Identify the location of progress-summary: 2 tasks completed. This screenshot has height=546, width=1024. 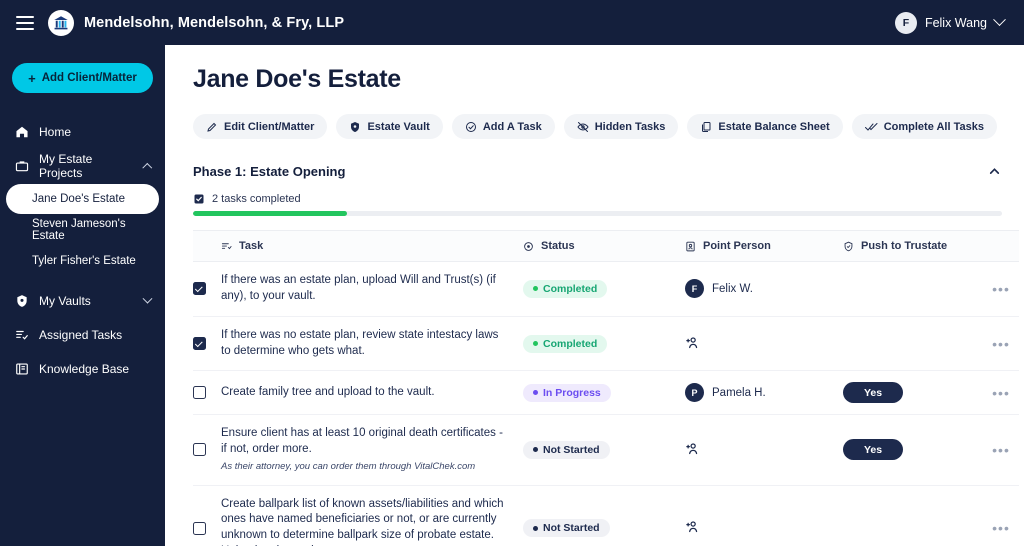
(597, 199).